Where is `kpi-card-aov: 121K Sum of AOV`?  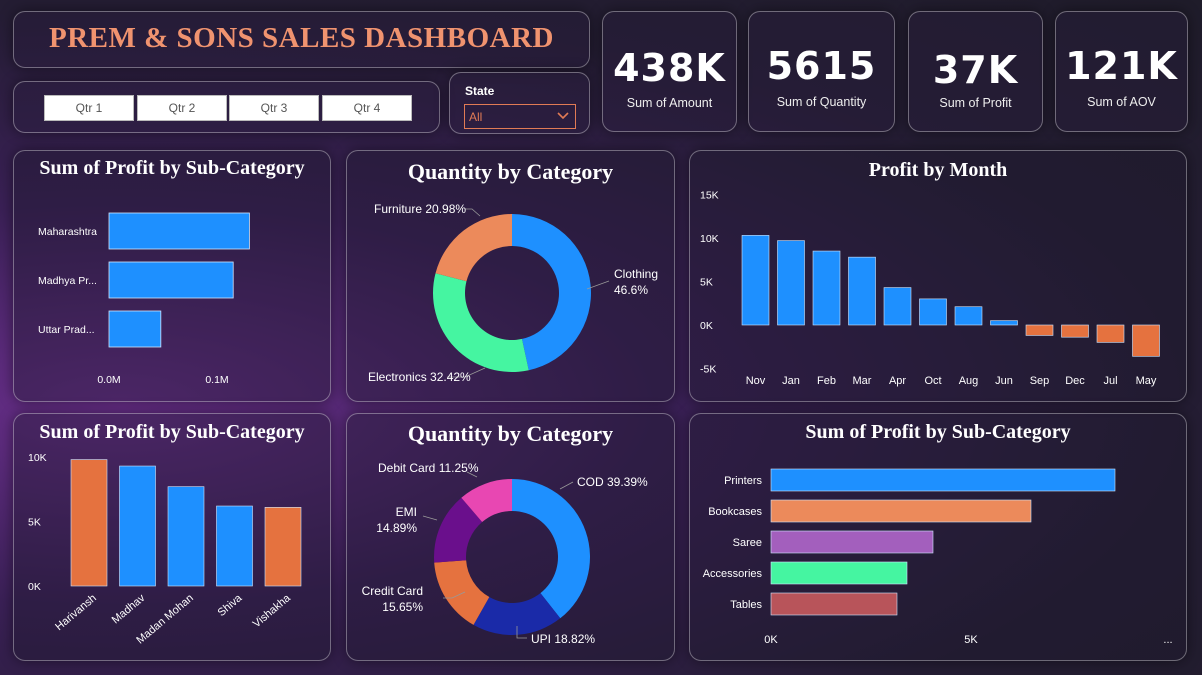 kpi-card-aov: 121K Sum of AOV is located at coordinates (1121, 71).